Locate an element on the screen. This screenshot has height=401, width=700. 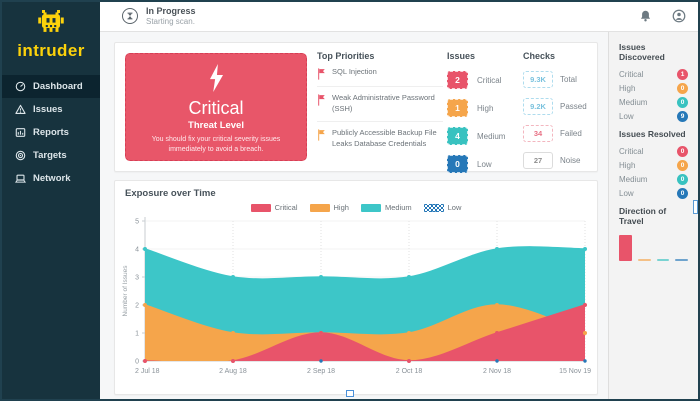
bell-icon is located at coordinates (645, 18).